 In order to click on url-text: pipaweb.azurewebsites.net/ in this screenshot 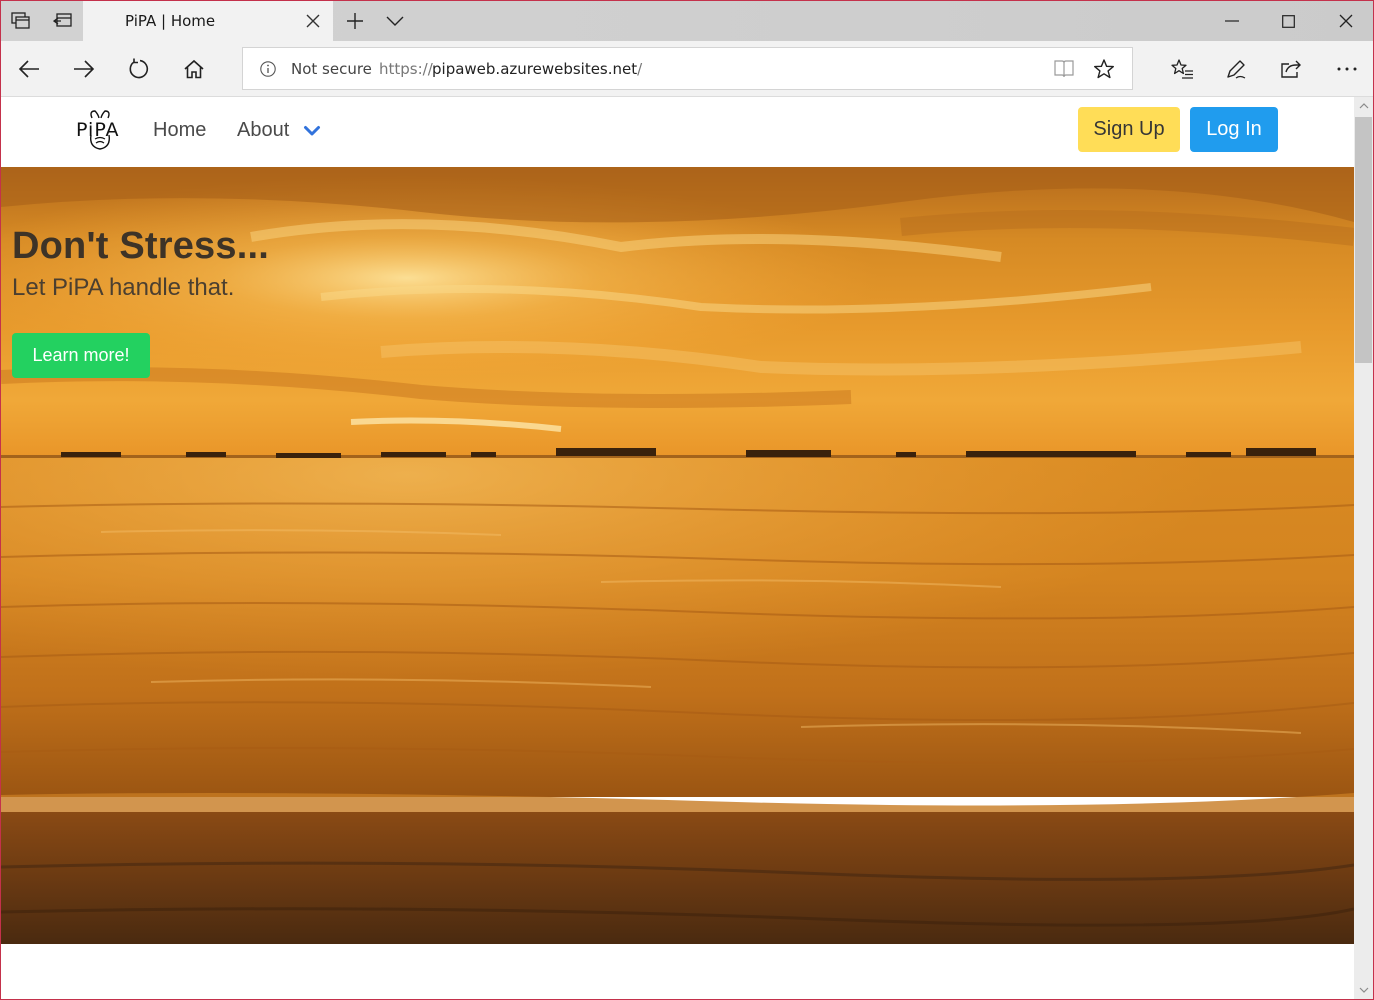, I will do `click(537, 69)`.